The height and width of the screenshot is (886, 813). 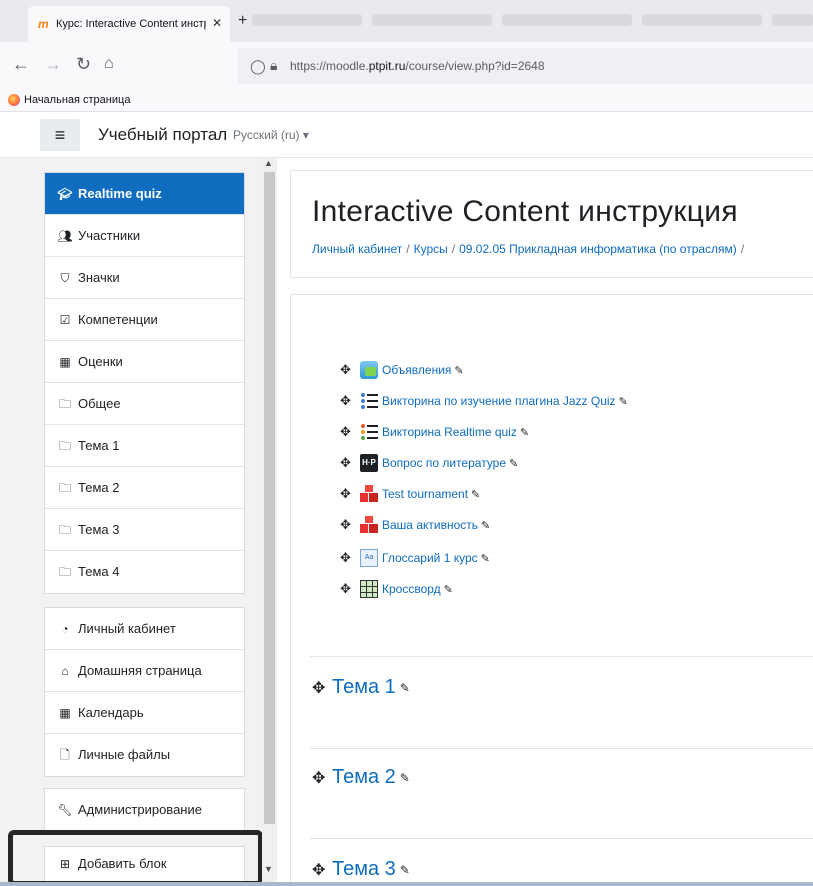 I want to click on activity-link: Вопрос по литературе, so click(x=444, y=463).